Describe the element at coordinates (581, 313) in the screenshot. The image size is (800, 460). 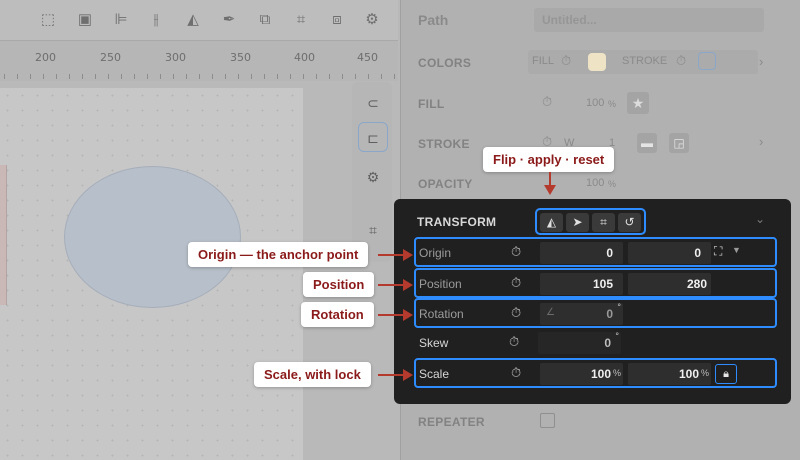
I see `rotation-field: ∠ 0 °` at that location.